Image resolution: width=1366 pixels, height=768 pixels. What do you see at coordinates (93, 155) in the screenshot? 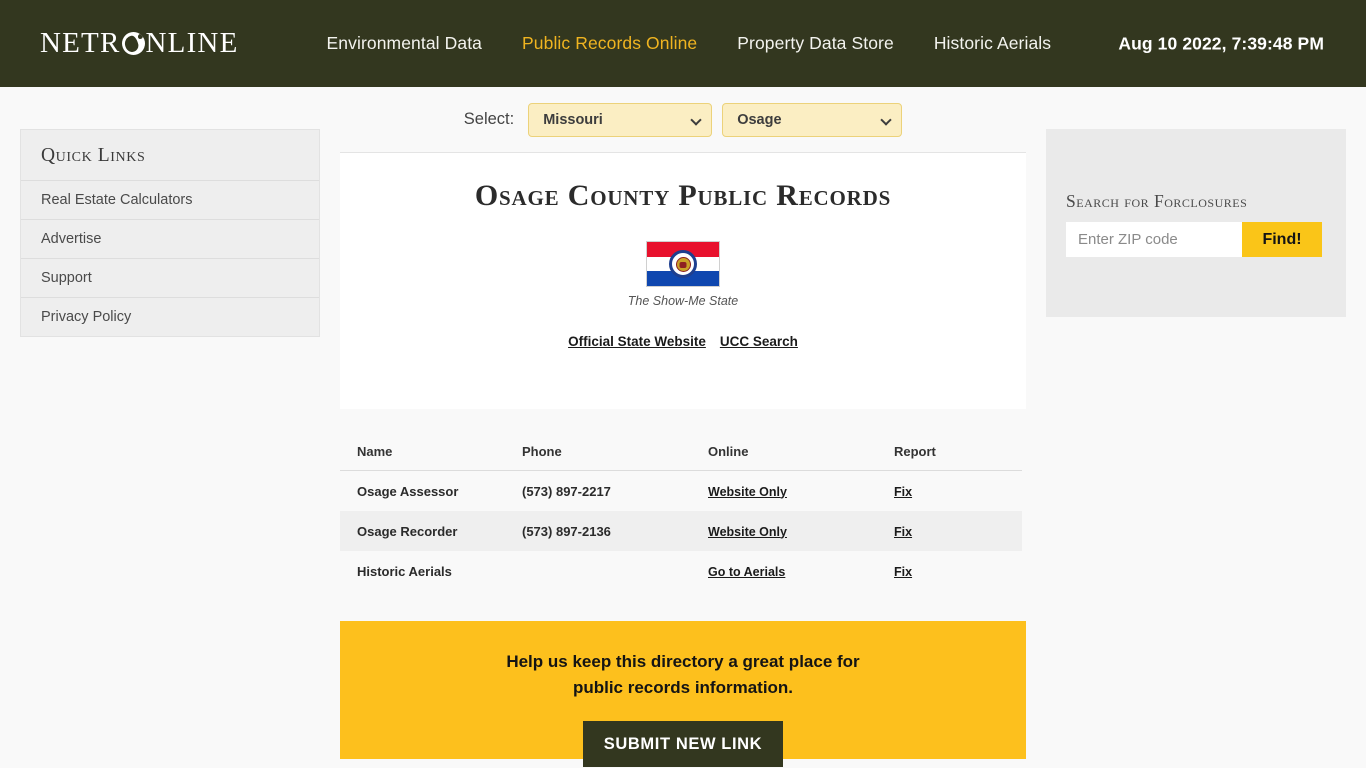
I see `quick-links-title: Quick Links` at bounding box center [93, 155].